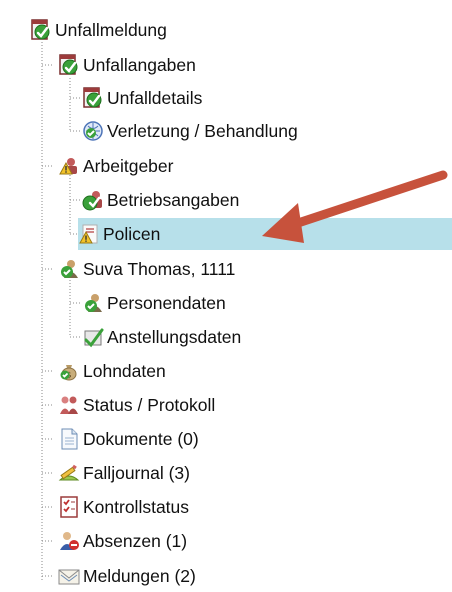 This screenshot has width=452, height=592. What do you see at coordinates (136, 473) in the screenshot?
I see `tree-node-label: Falljournal (3)` at bounding box center [136, 473].